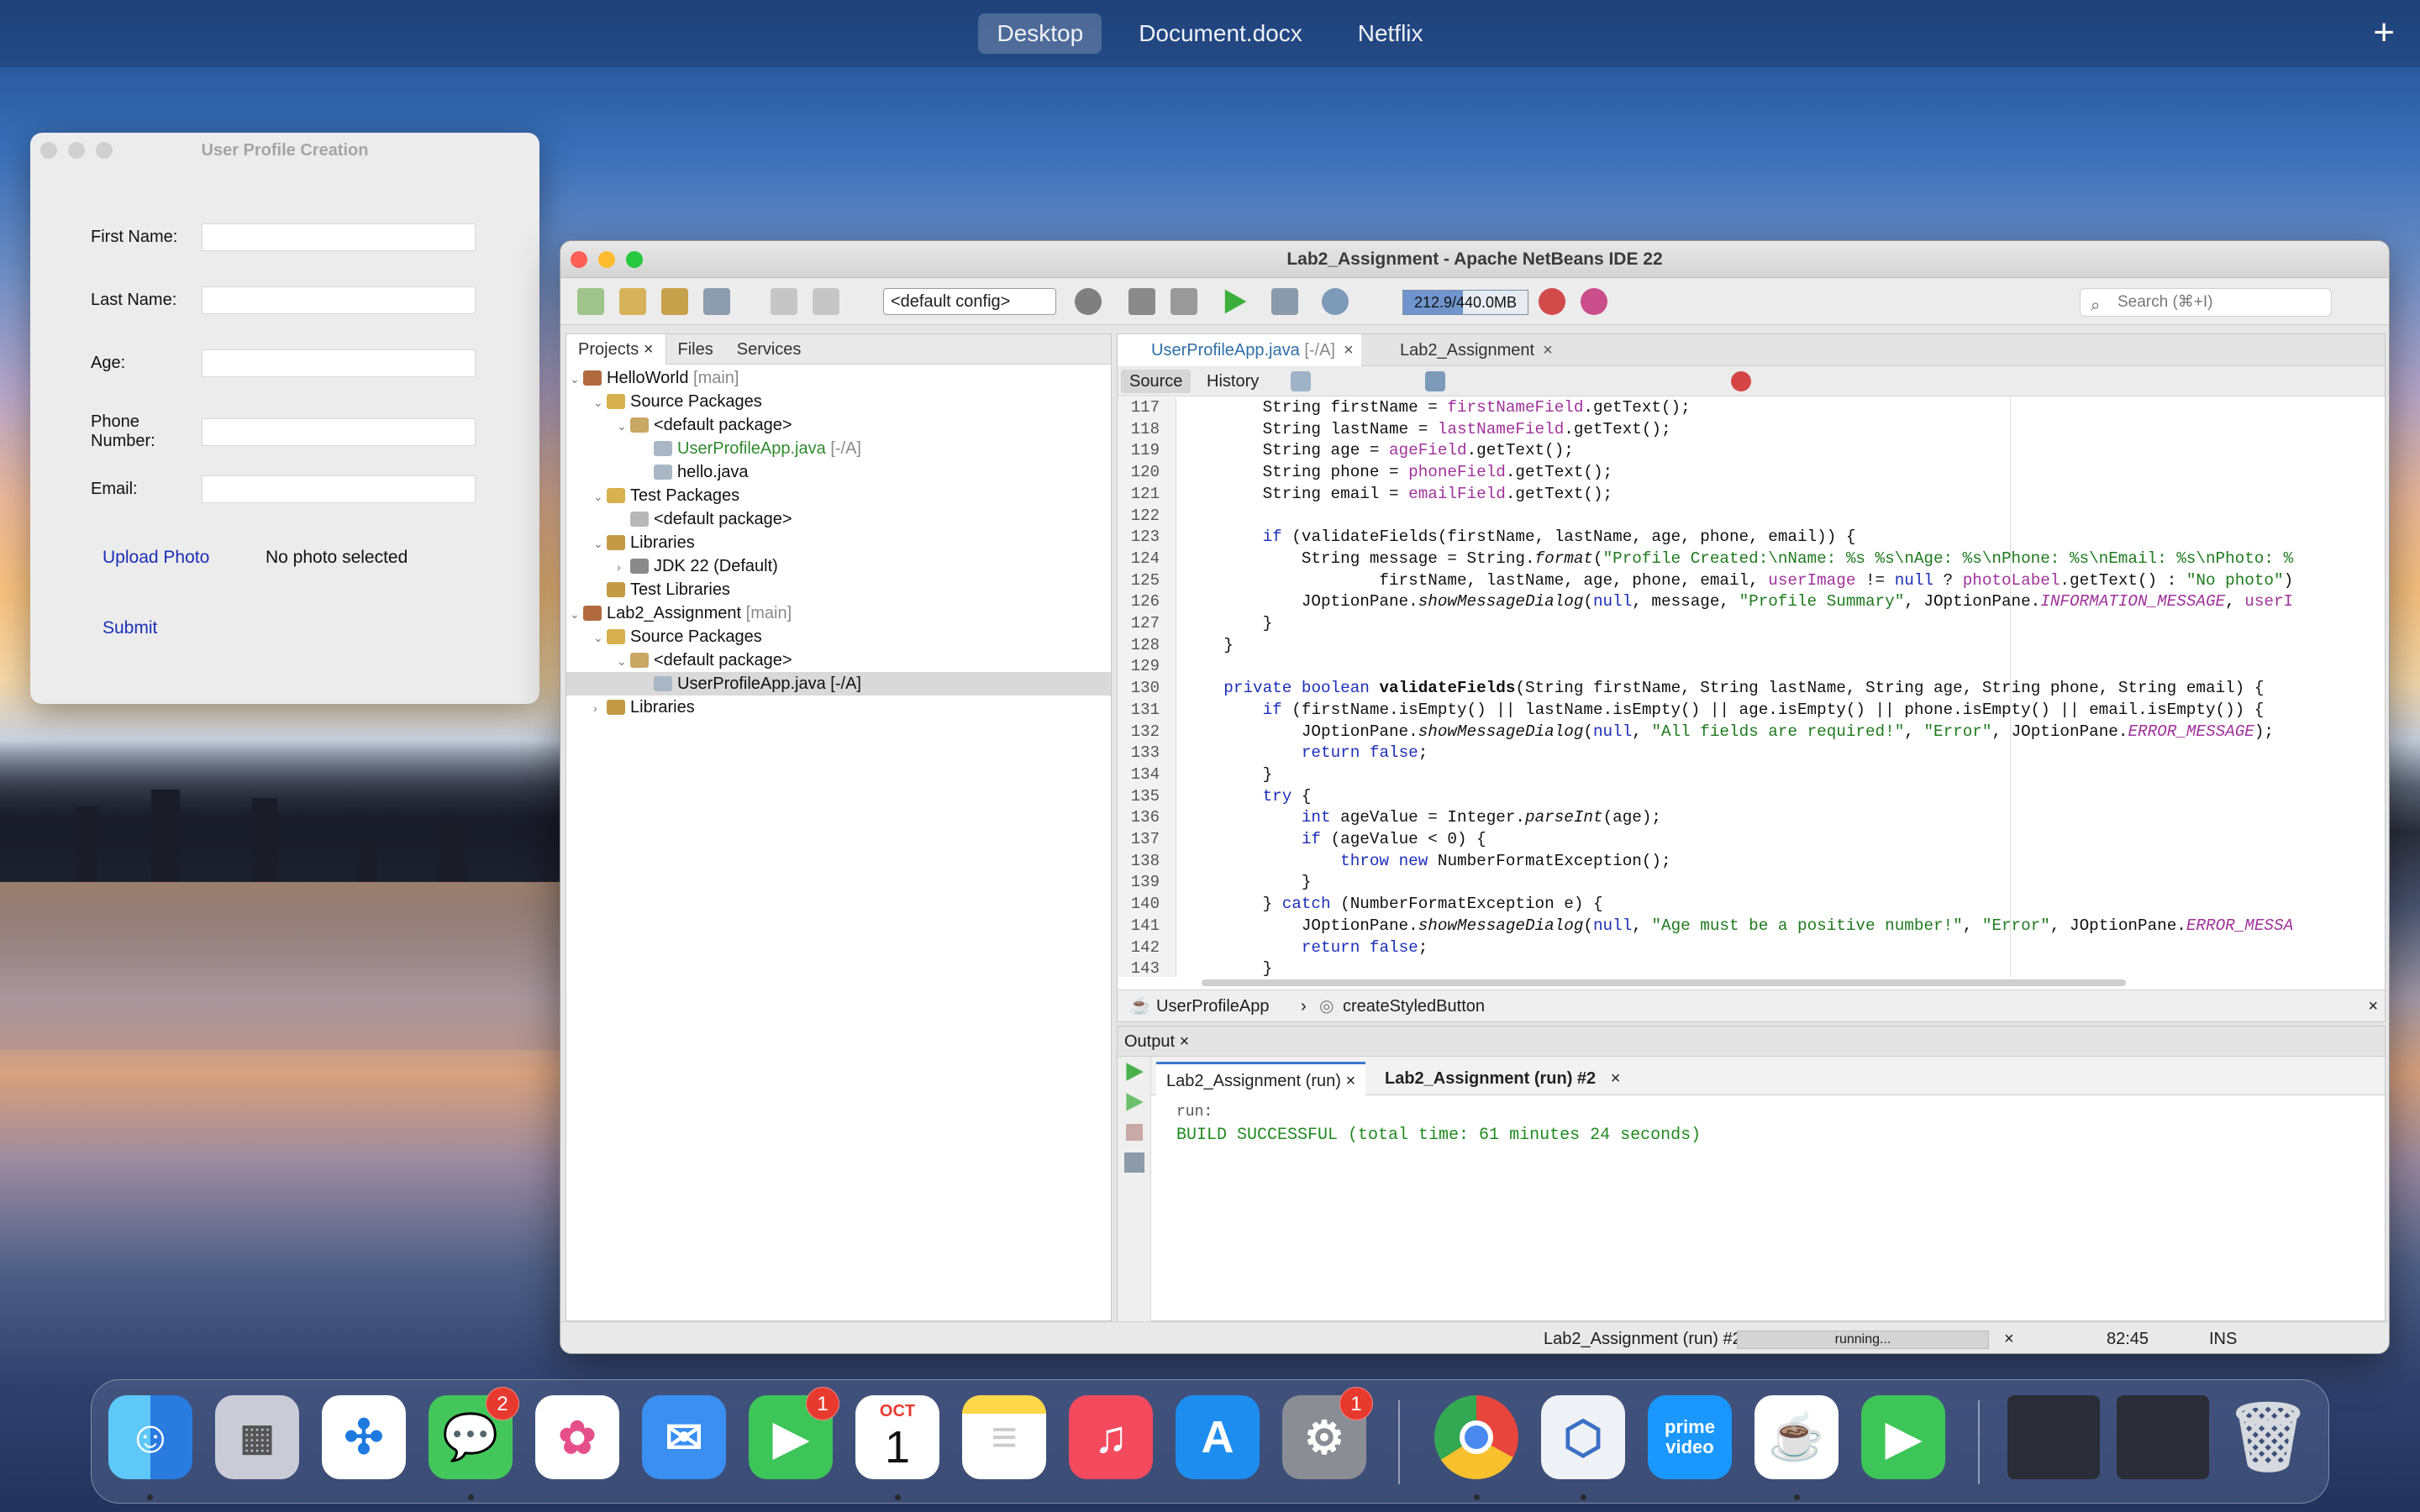 Image resolution: width=2420 pixels, height=1512 pixels. What do you see at coordinates (339, 489) in the screenshot?
I see `email-field` at bounding box center [339, 489].